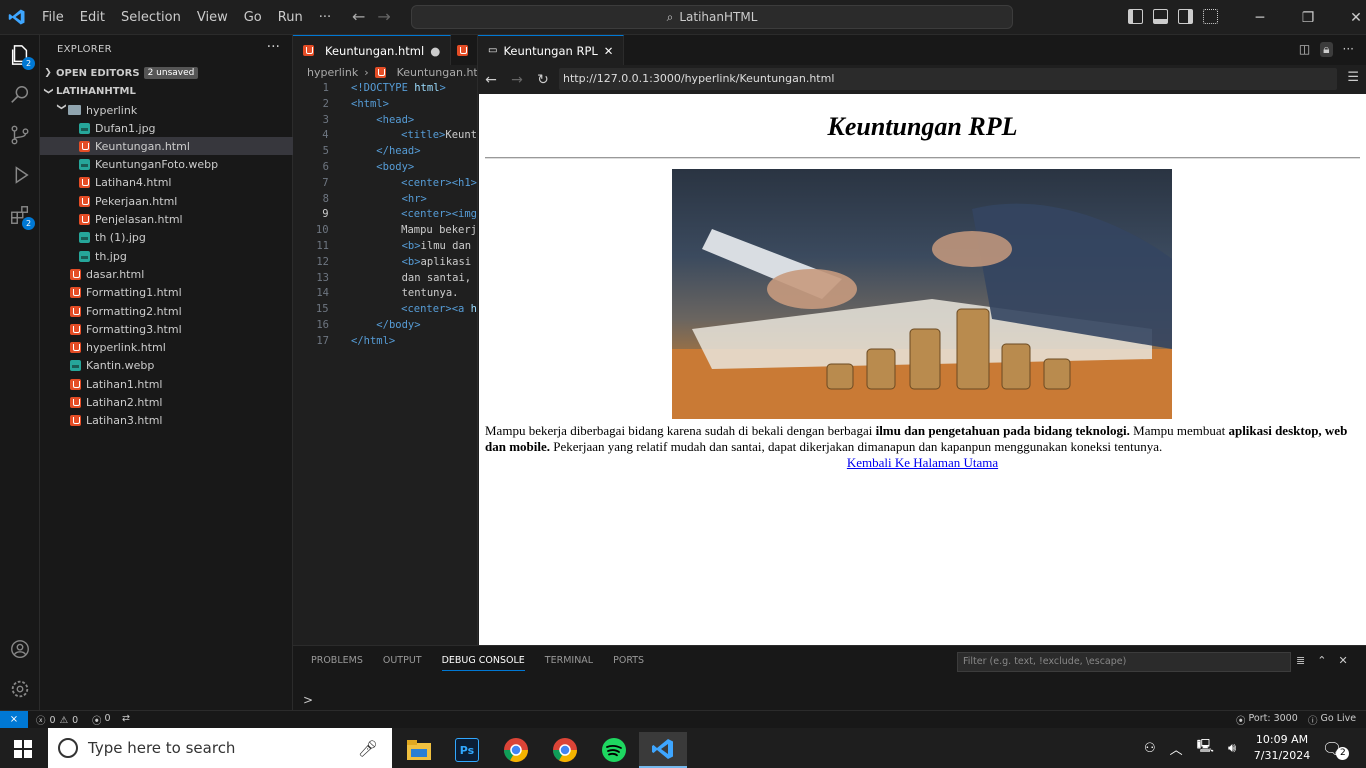 This screenshot has height=768, width=1366. I want to click on chrome-profile-taskbar-icon, so click(516, 750).